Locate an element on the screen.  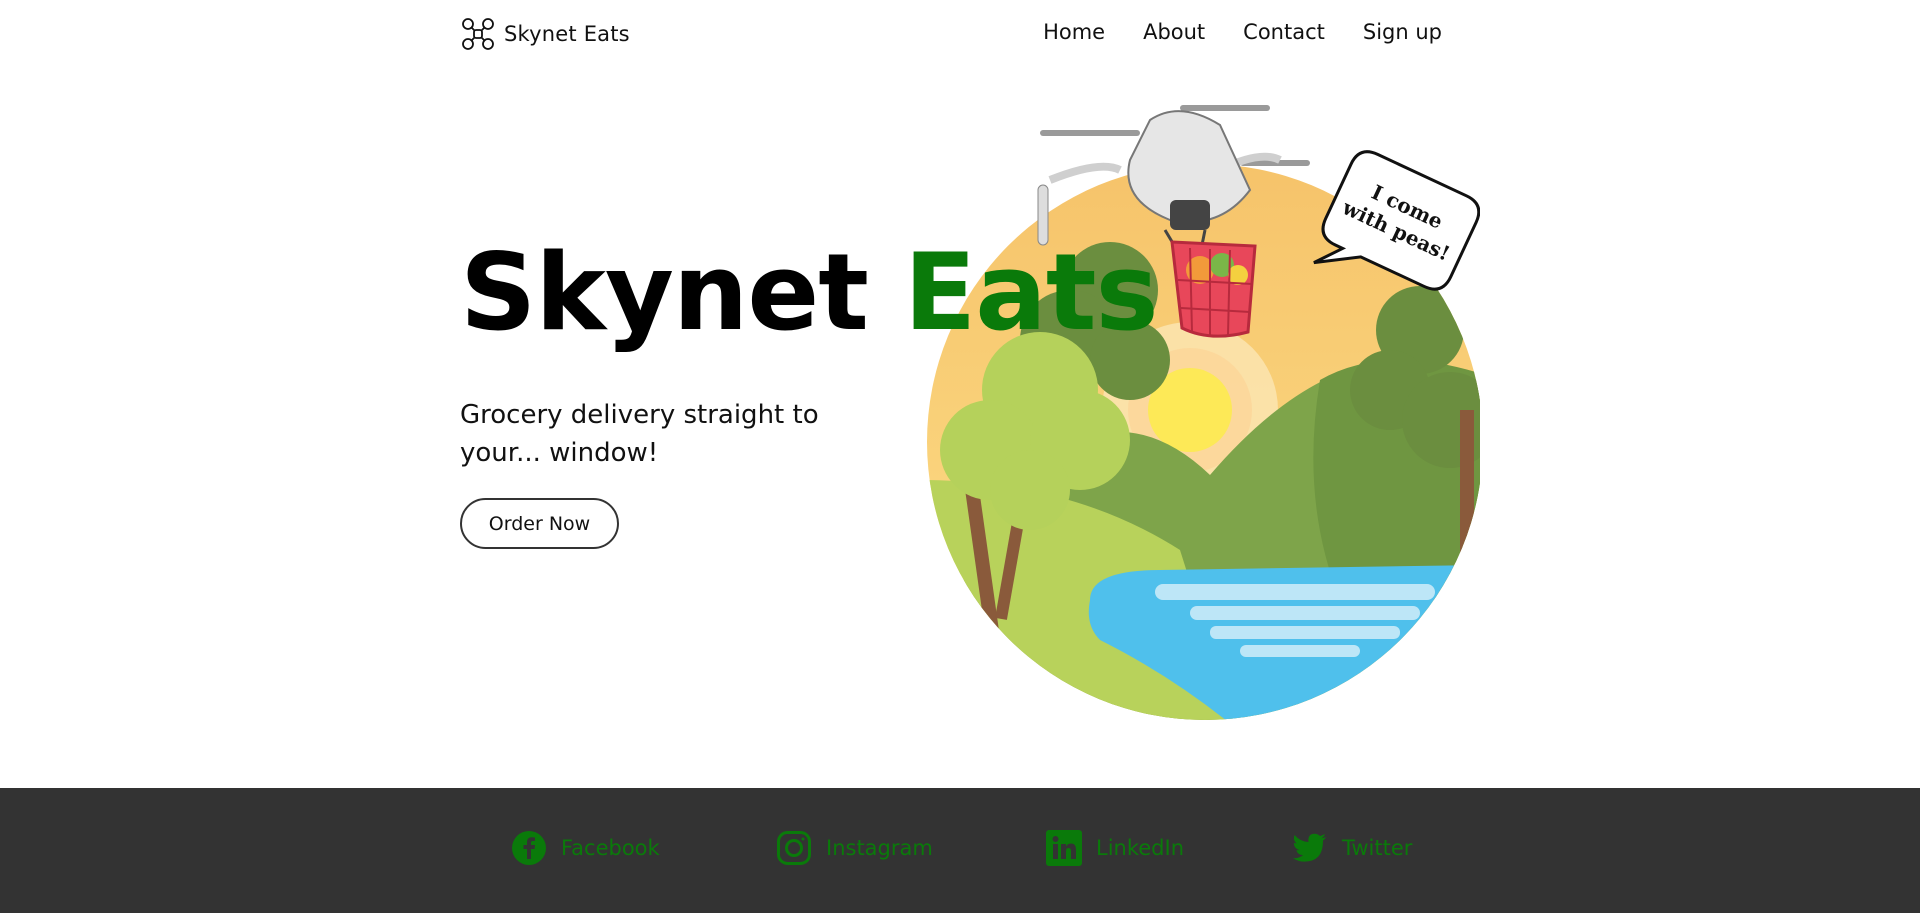
hero-title-part2: Eats is located at coordinates (1031, 292).